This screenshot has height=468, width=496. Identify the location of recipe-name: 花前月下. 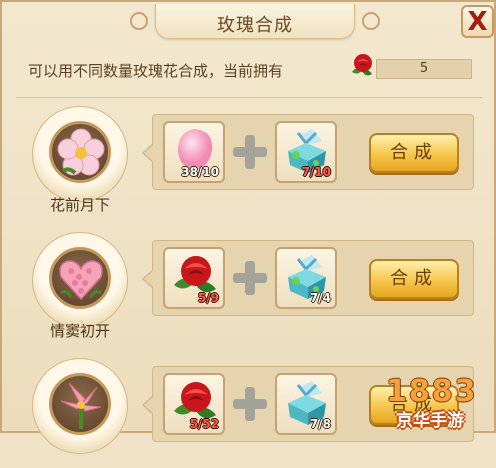
(79, 205).